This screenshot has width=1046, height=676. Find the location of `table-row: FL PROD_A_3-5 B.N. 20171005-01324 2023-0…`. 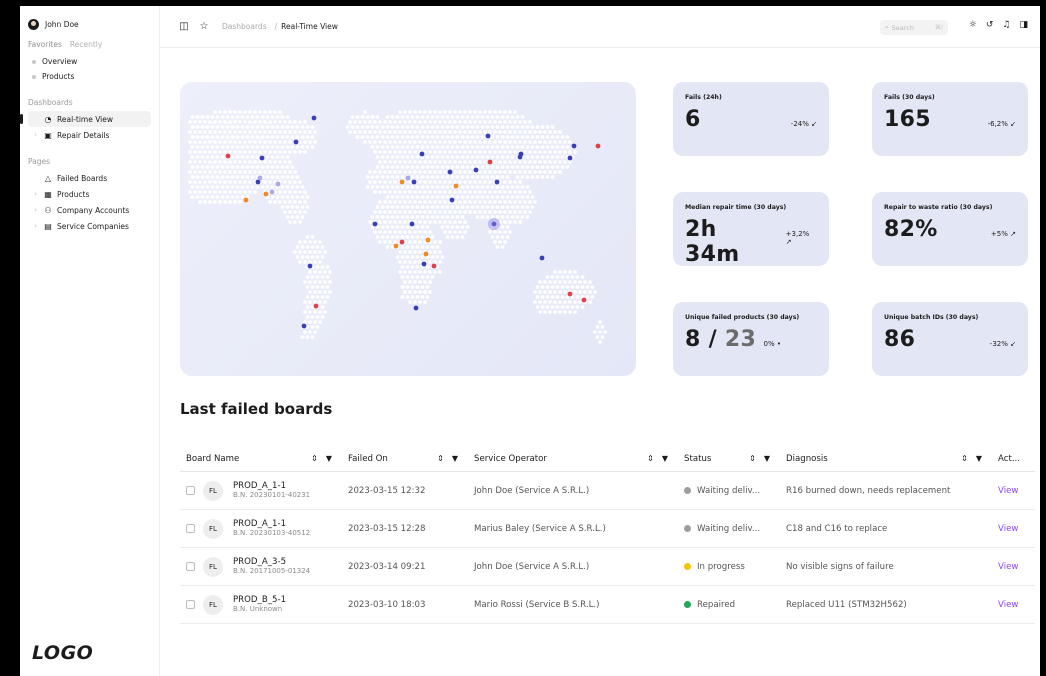

table-row: FL PROD_A_3-5 B.N. 20171005-01324 2023-0… is located at coordinates (607, 567).